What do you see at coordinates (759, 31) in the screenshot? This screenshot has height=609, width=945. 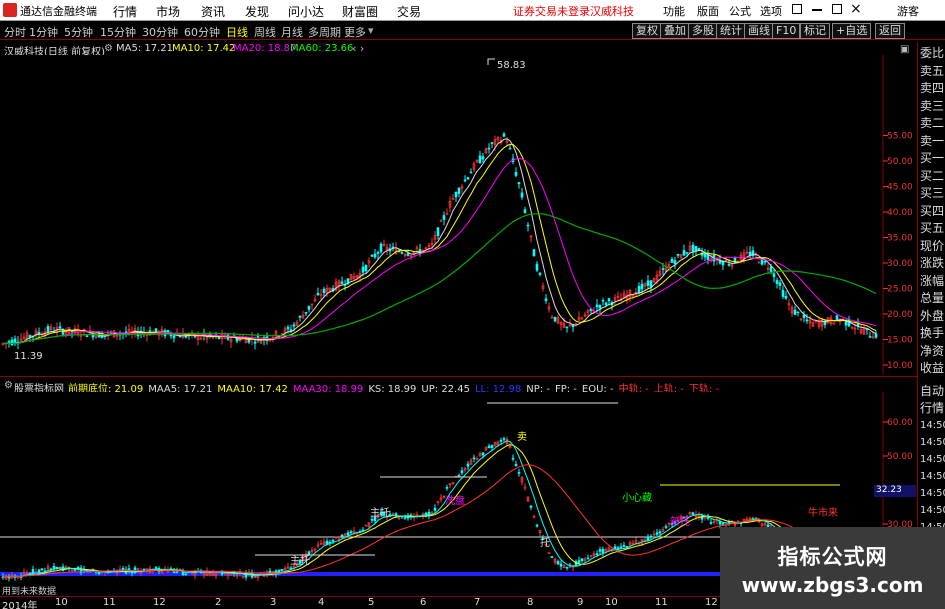 I see `draw-line-button: 画线` at bounding box center [759, 31].